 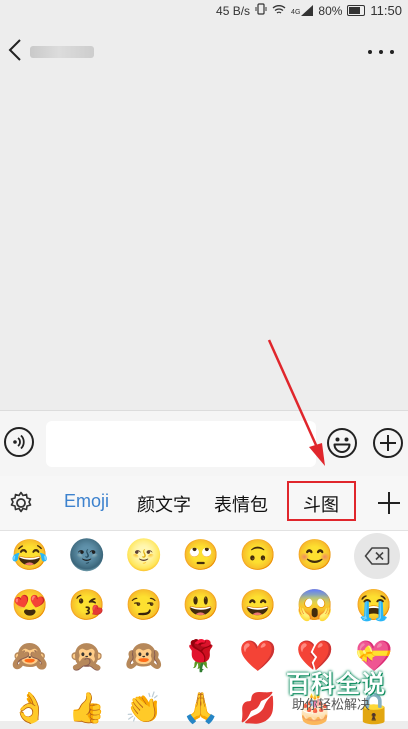 What do you see at coordinates (344, 691) in the screenshot?
I see `watermark-logo: 百科全说 助你轻松解决` at bounding box center [344, 691].